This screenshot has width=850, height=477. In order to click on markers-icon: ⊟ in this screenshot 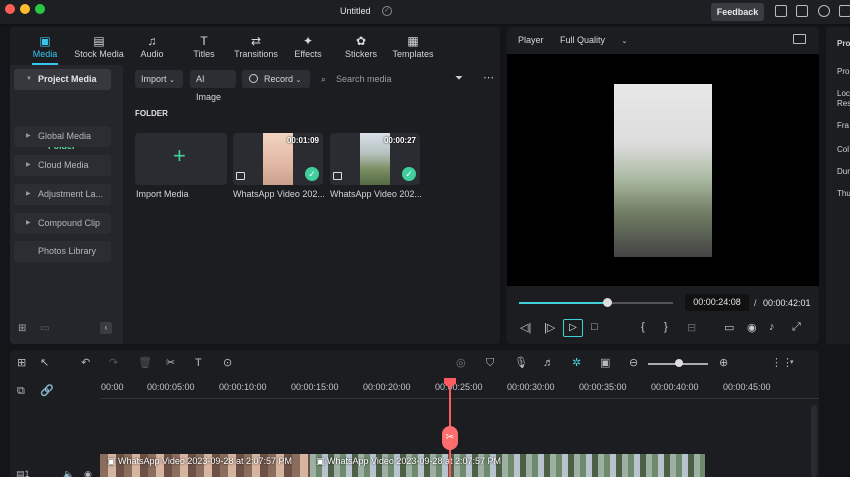, I will do `click(691, 327)`.